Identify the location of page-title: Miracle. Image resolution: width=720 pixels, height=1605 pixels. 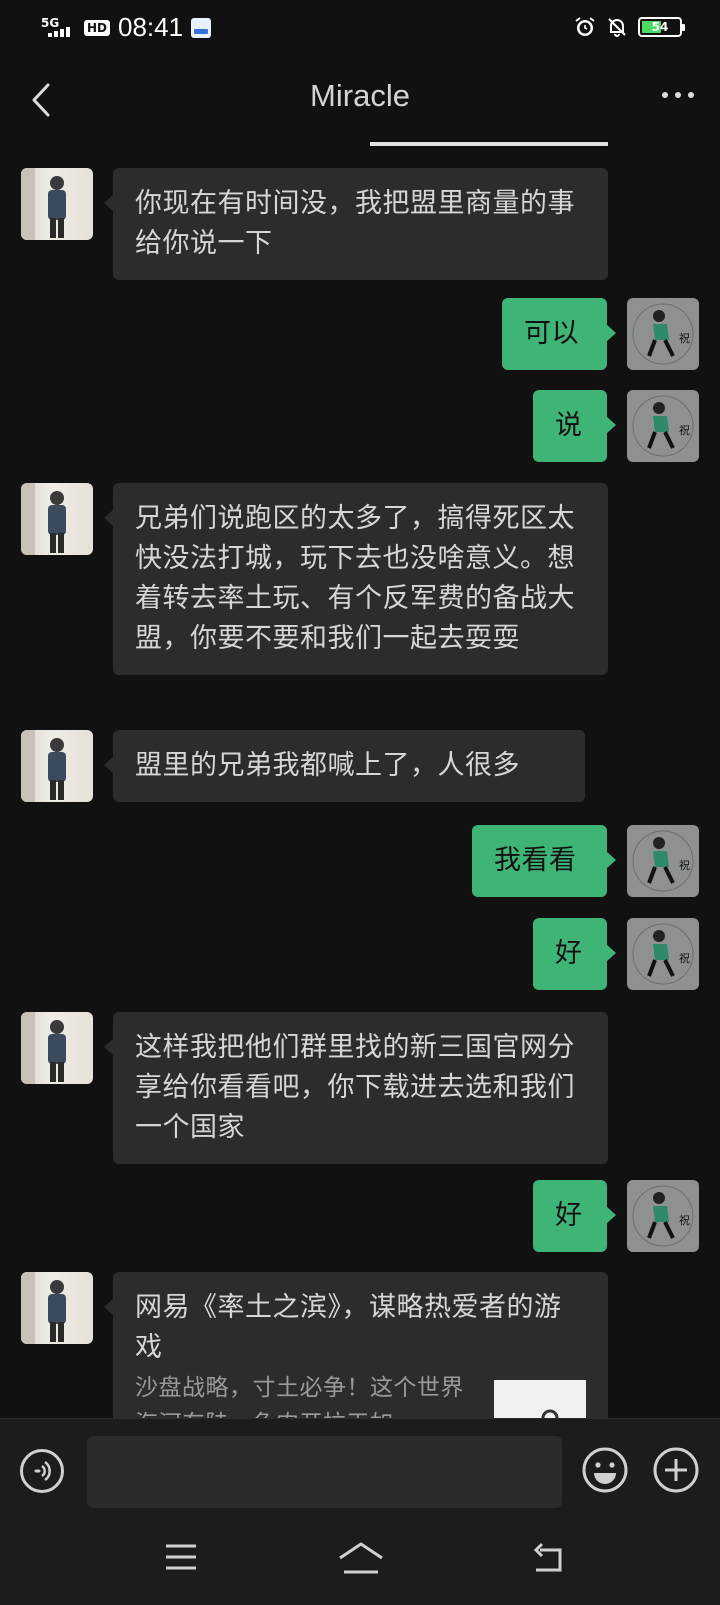
(360, 95).